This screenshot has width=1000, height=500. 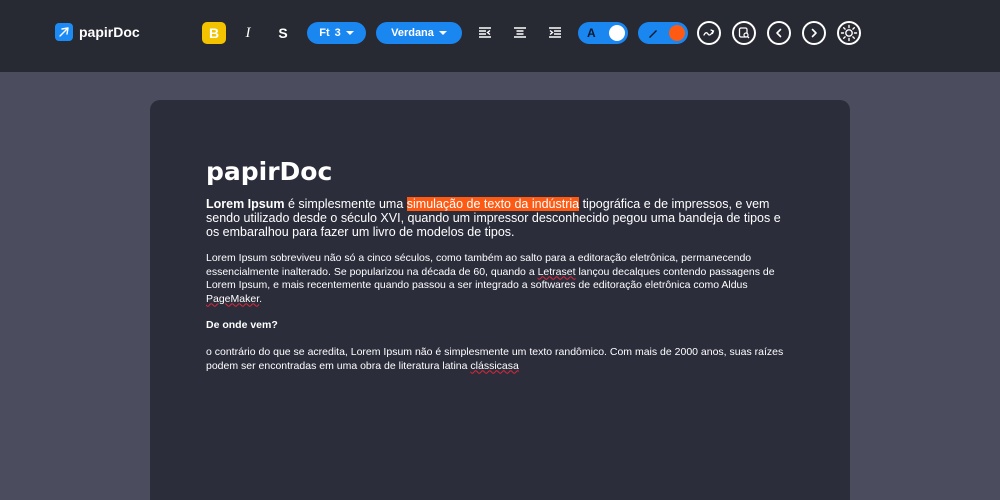 I want to click on theme-toggle-button, so click(x=849, y=33).